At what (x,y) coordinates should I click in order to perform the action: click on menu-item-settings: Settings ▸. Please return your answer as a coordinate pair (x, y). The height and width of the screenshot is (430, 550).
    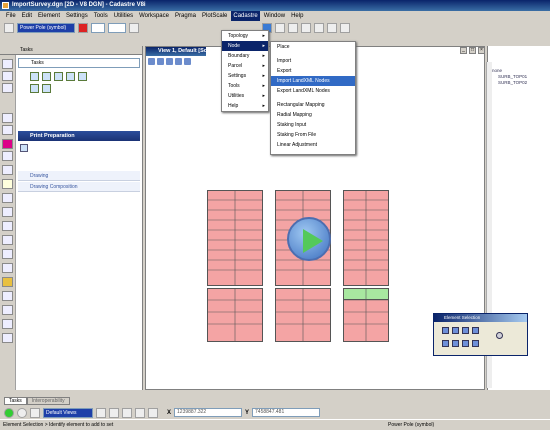
    Looking at the image, I should click on (245, 76).